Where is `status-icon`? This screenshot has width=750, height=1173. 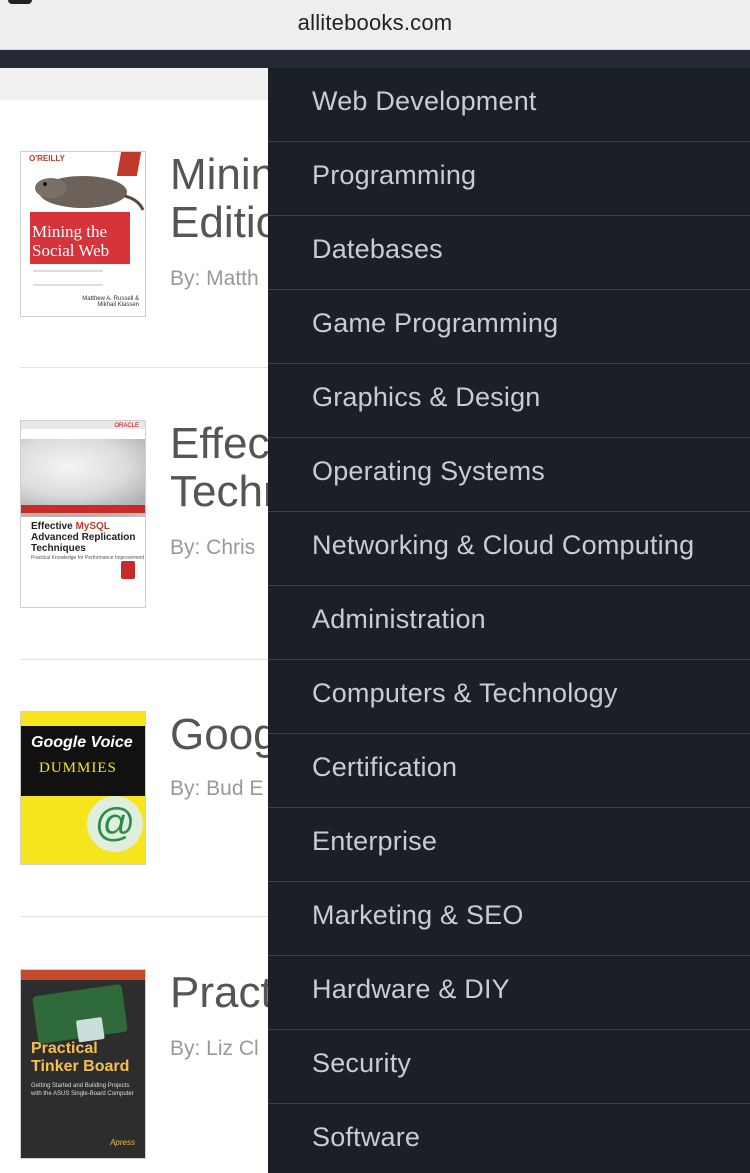
status-icon is located at coordinates (20, 2).